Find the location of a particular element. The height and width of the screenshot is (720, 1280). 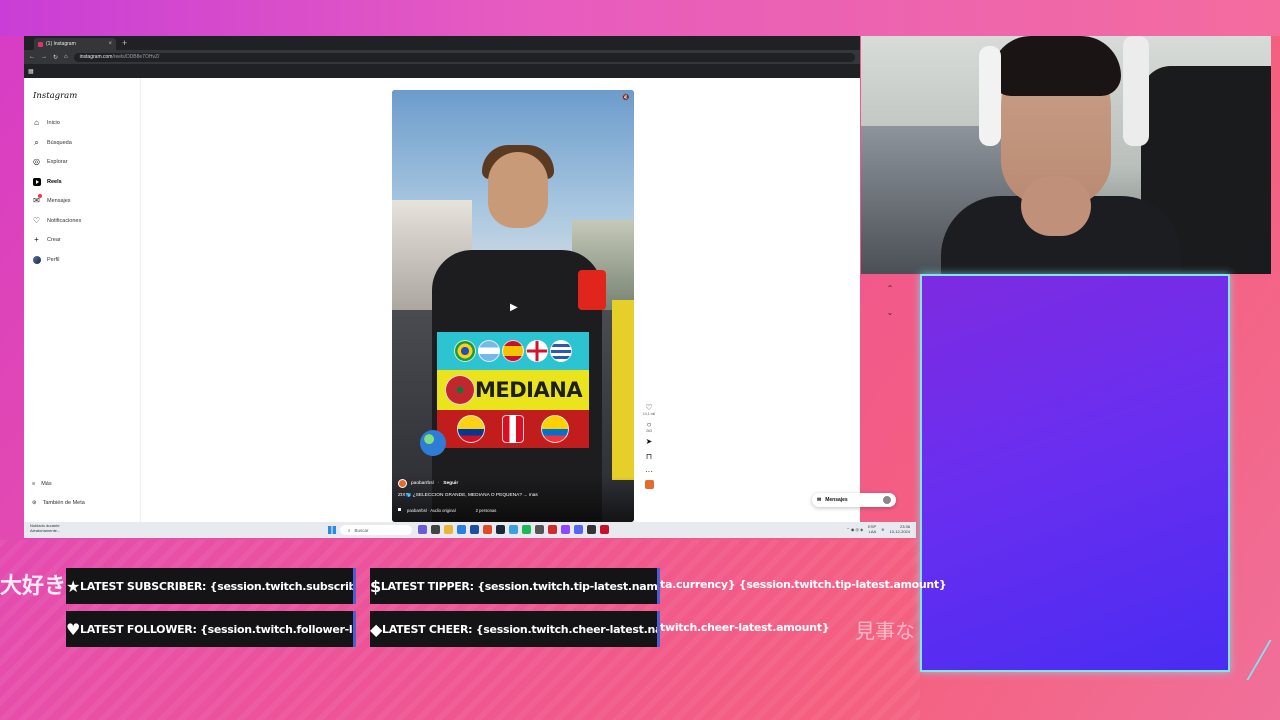

steam-icon is located at coordinates (500, 529).